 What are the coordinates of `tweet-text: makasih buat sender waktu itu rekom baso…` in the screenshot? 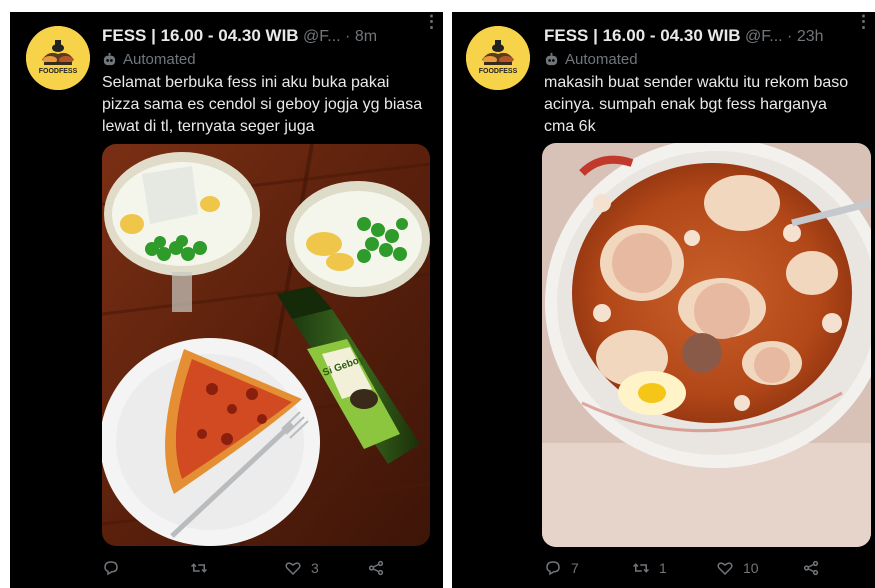 It's located at (696, 104).